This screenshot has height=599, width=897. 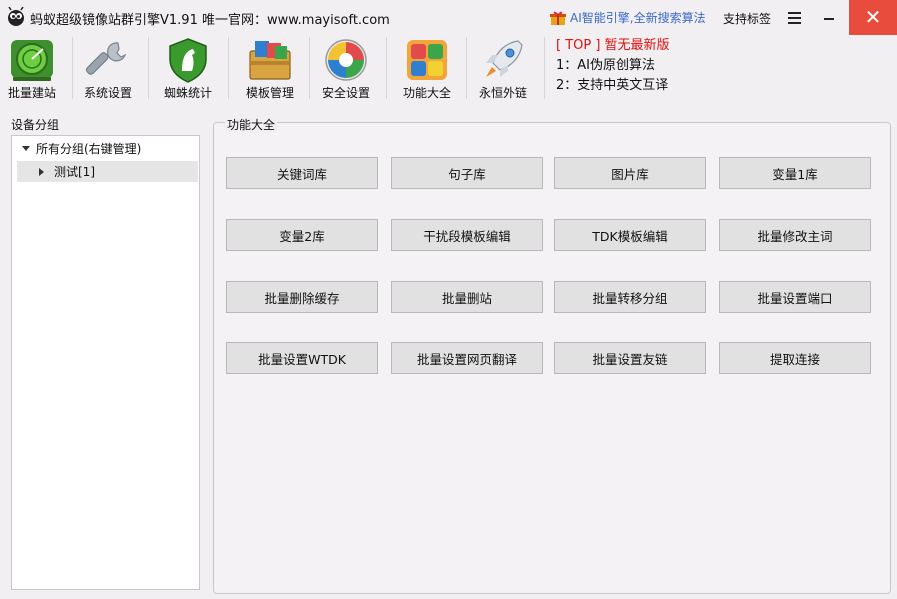 What do you see at coordinates (605, 65) in the screenshot?
I see `news-line: 1：AI伪原创算法` at bounding box center [605, 65].